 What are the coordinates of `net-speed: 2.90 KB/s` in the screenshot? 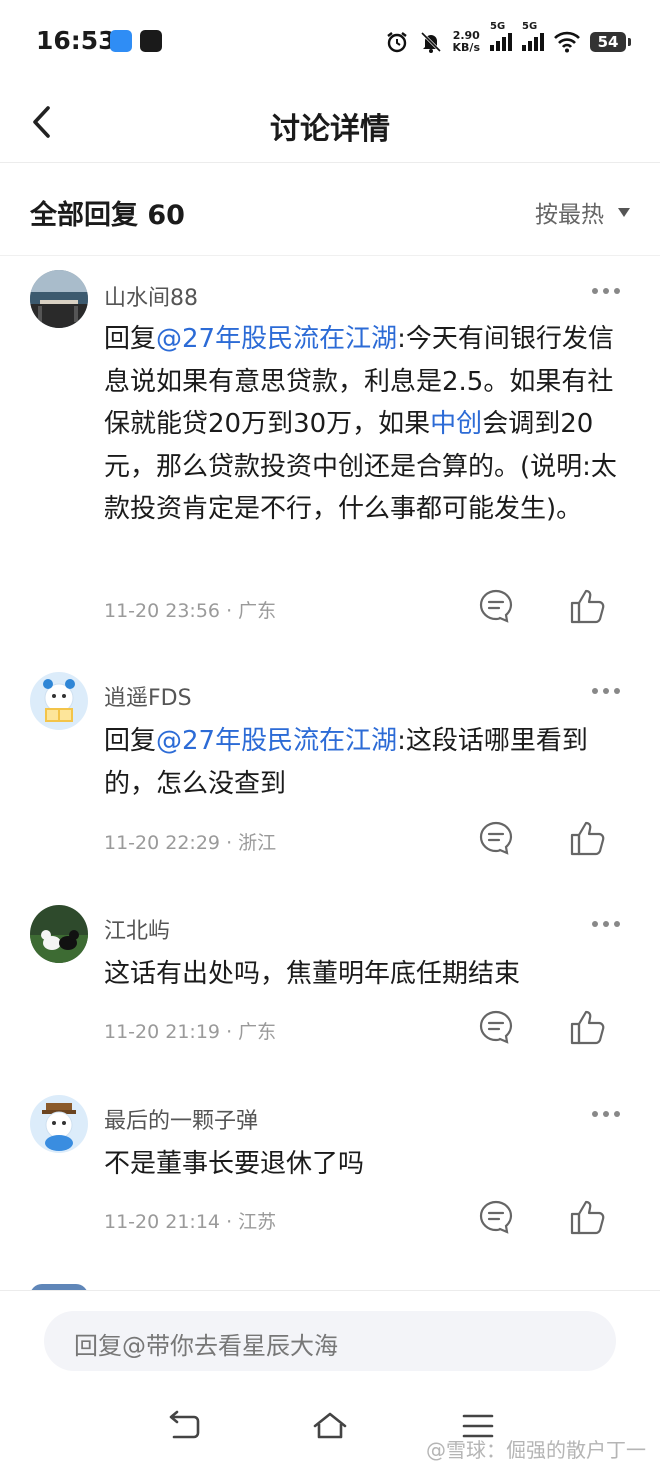 It's located at (466, 41).